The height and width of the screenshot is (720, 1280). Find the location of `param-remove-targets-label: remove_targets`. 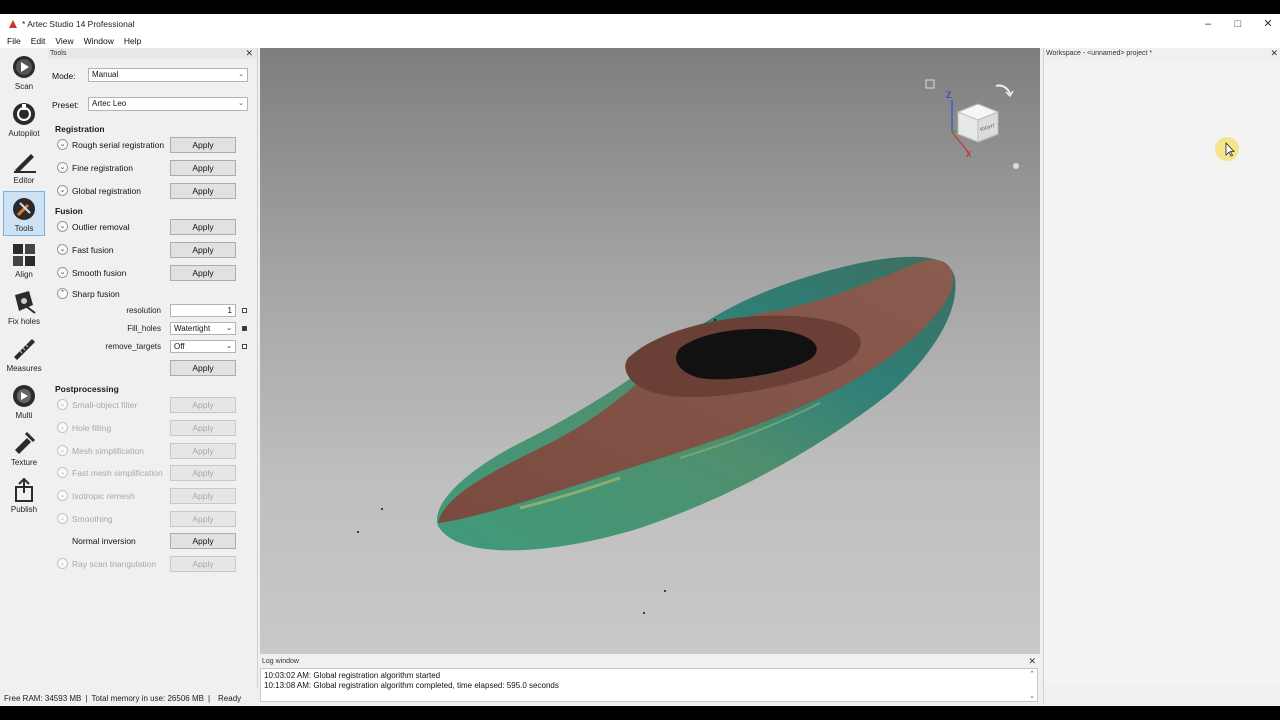

param-remove-targets-label: remove_targets is located at coordinates (133, 346).